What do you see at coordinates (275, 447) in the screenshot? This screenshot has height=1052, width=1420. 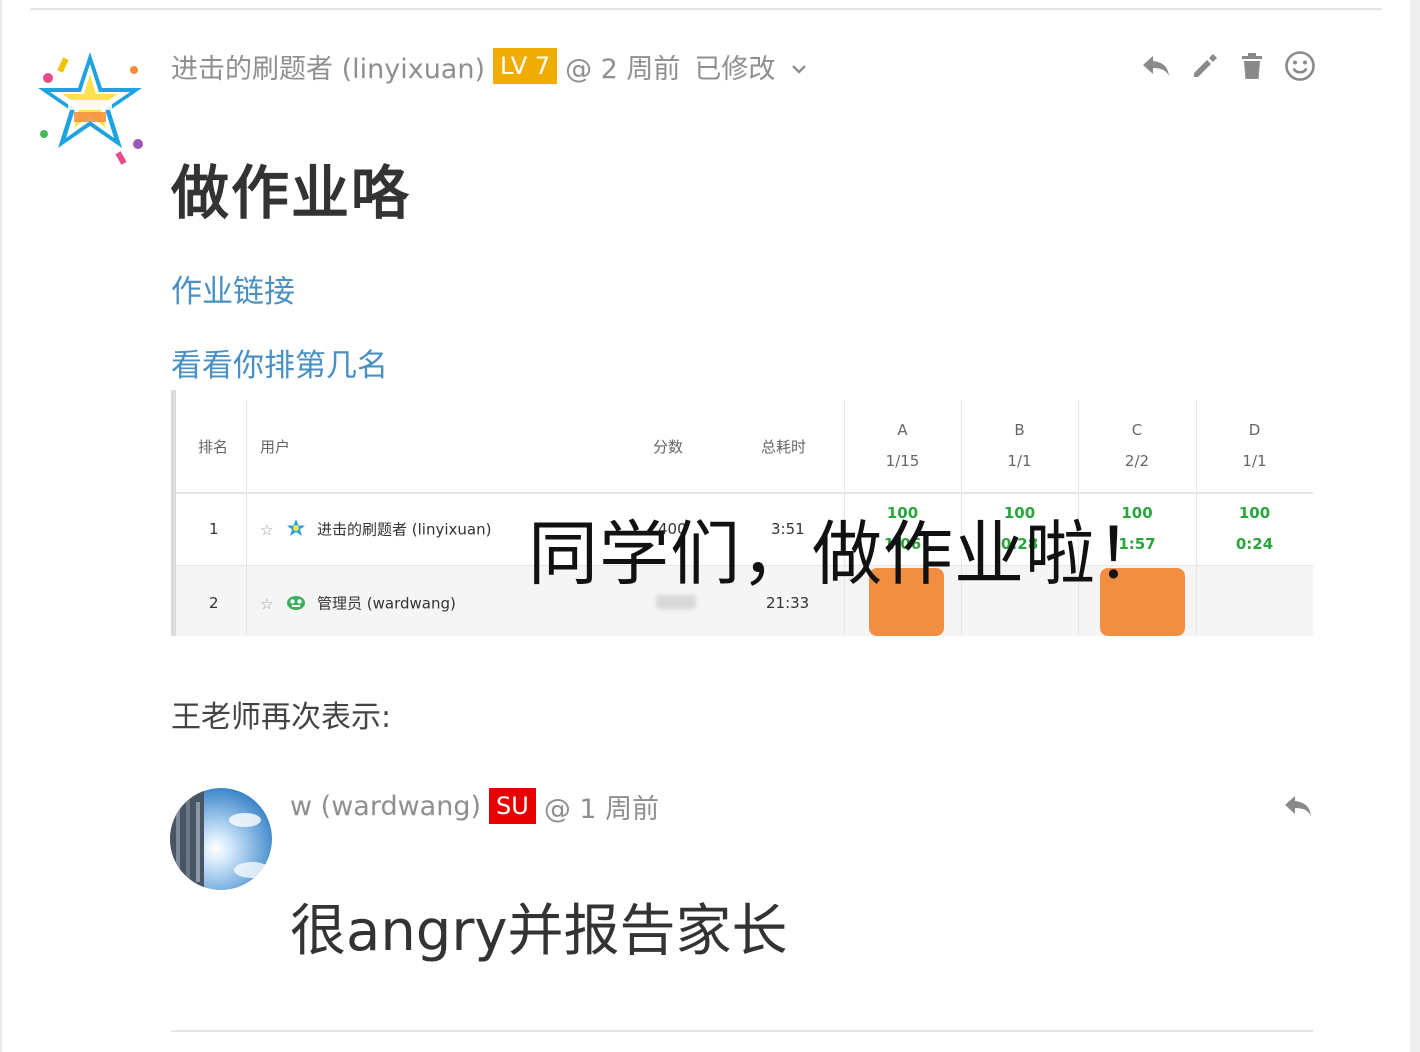 I see `header-user: 用户` at bounding box center [275, 447].